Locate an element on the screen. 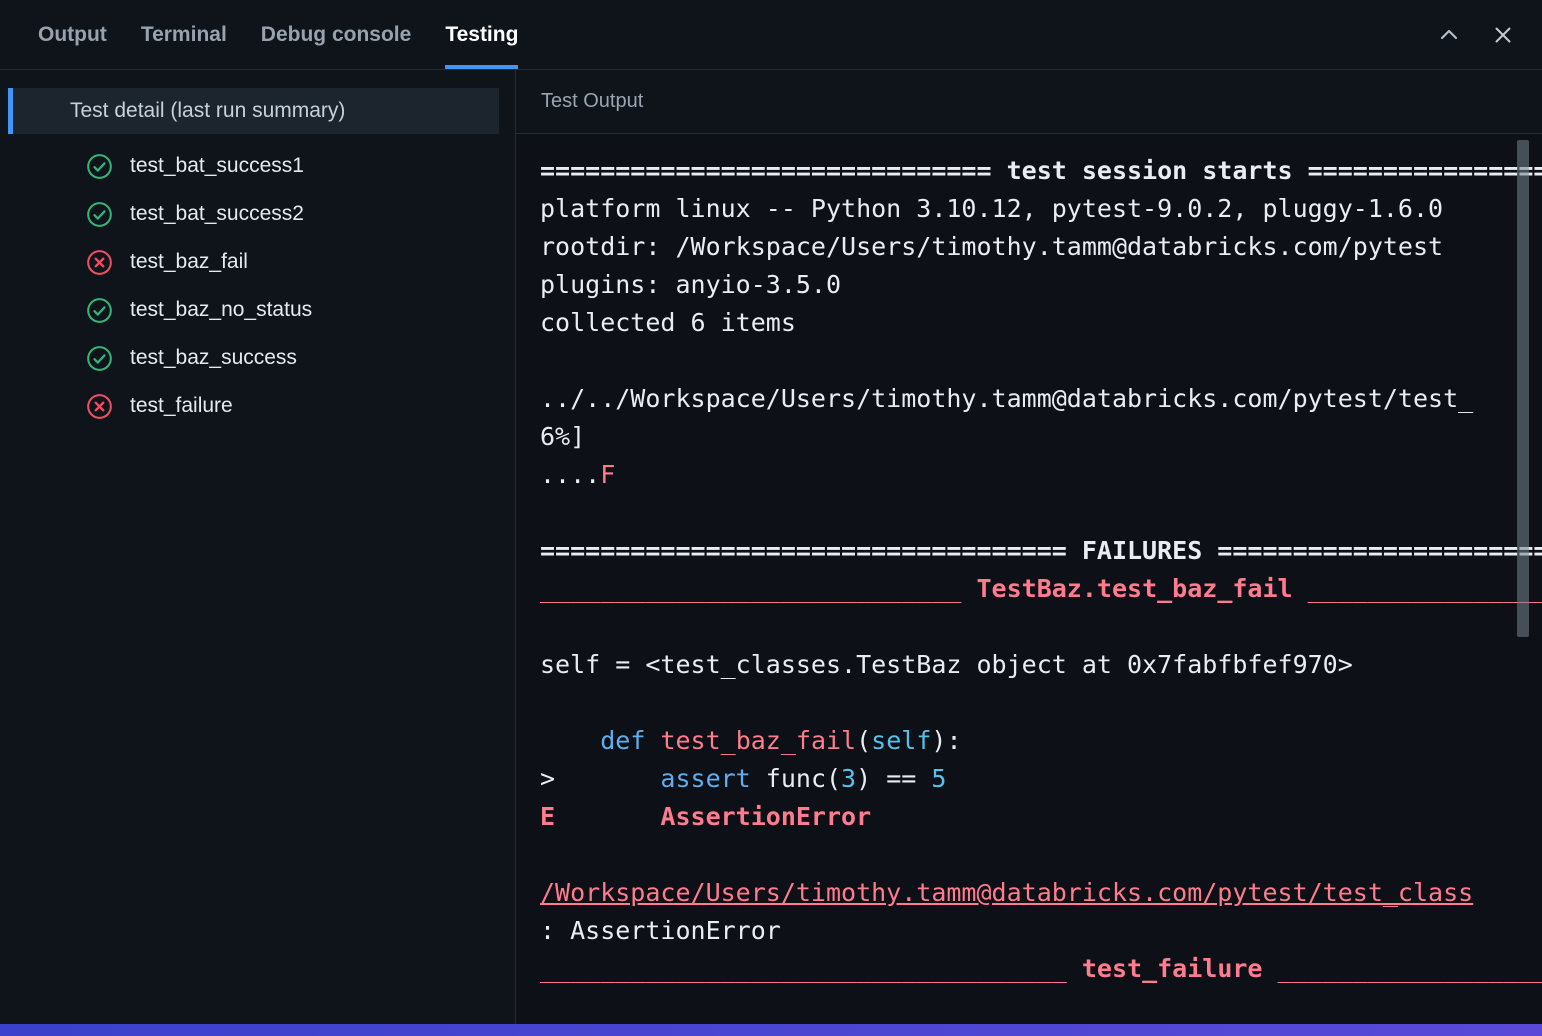 This screenshot has height=1036, width=1542. terminal-text: ( is located at coordinates (864, 740).